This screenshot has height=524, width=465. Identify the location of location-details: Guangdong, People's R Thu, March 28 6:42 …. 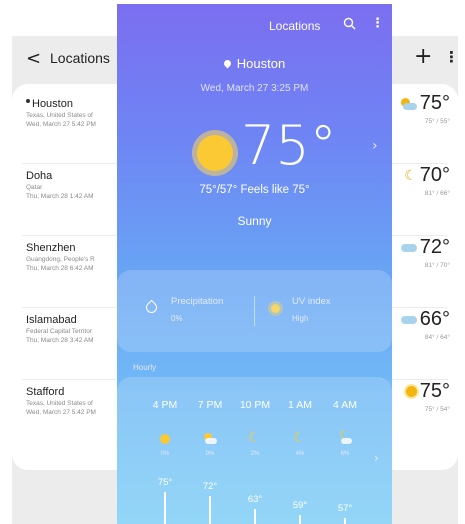
(72, 264).